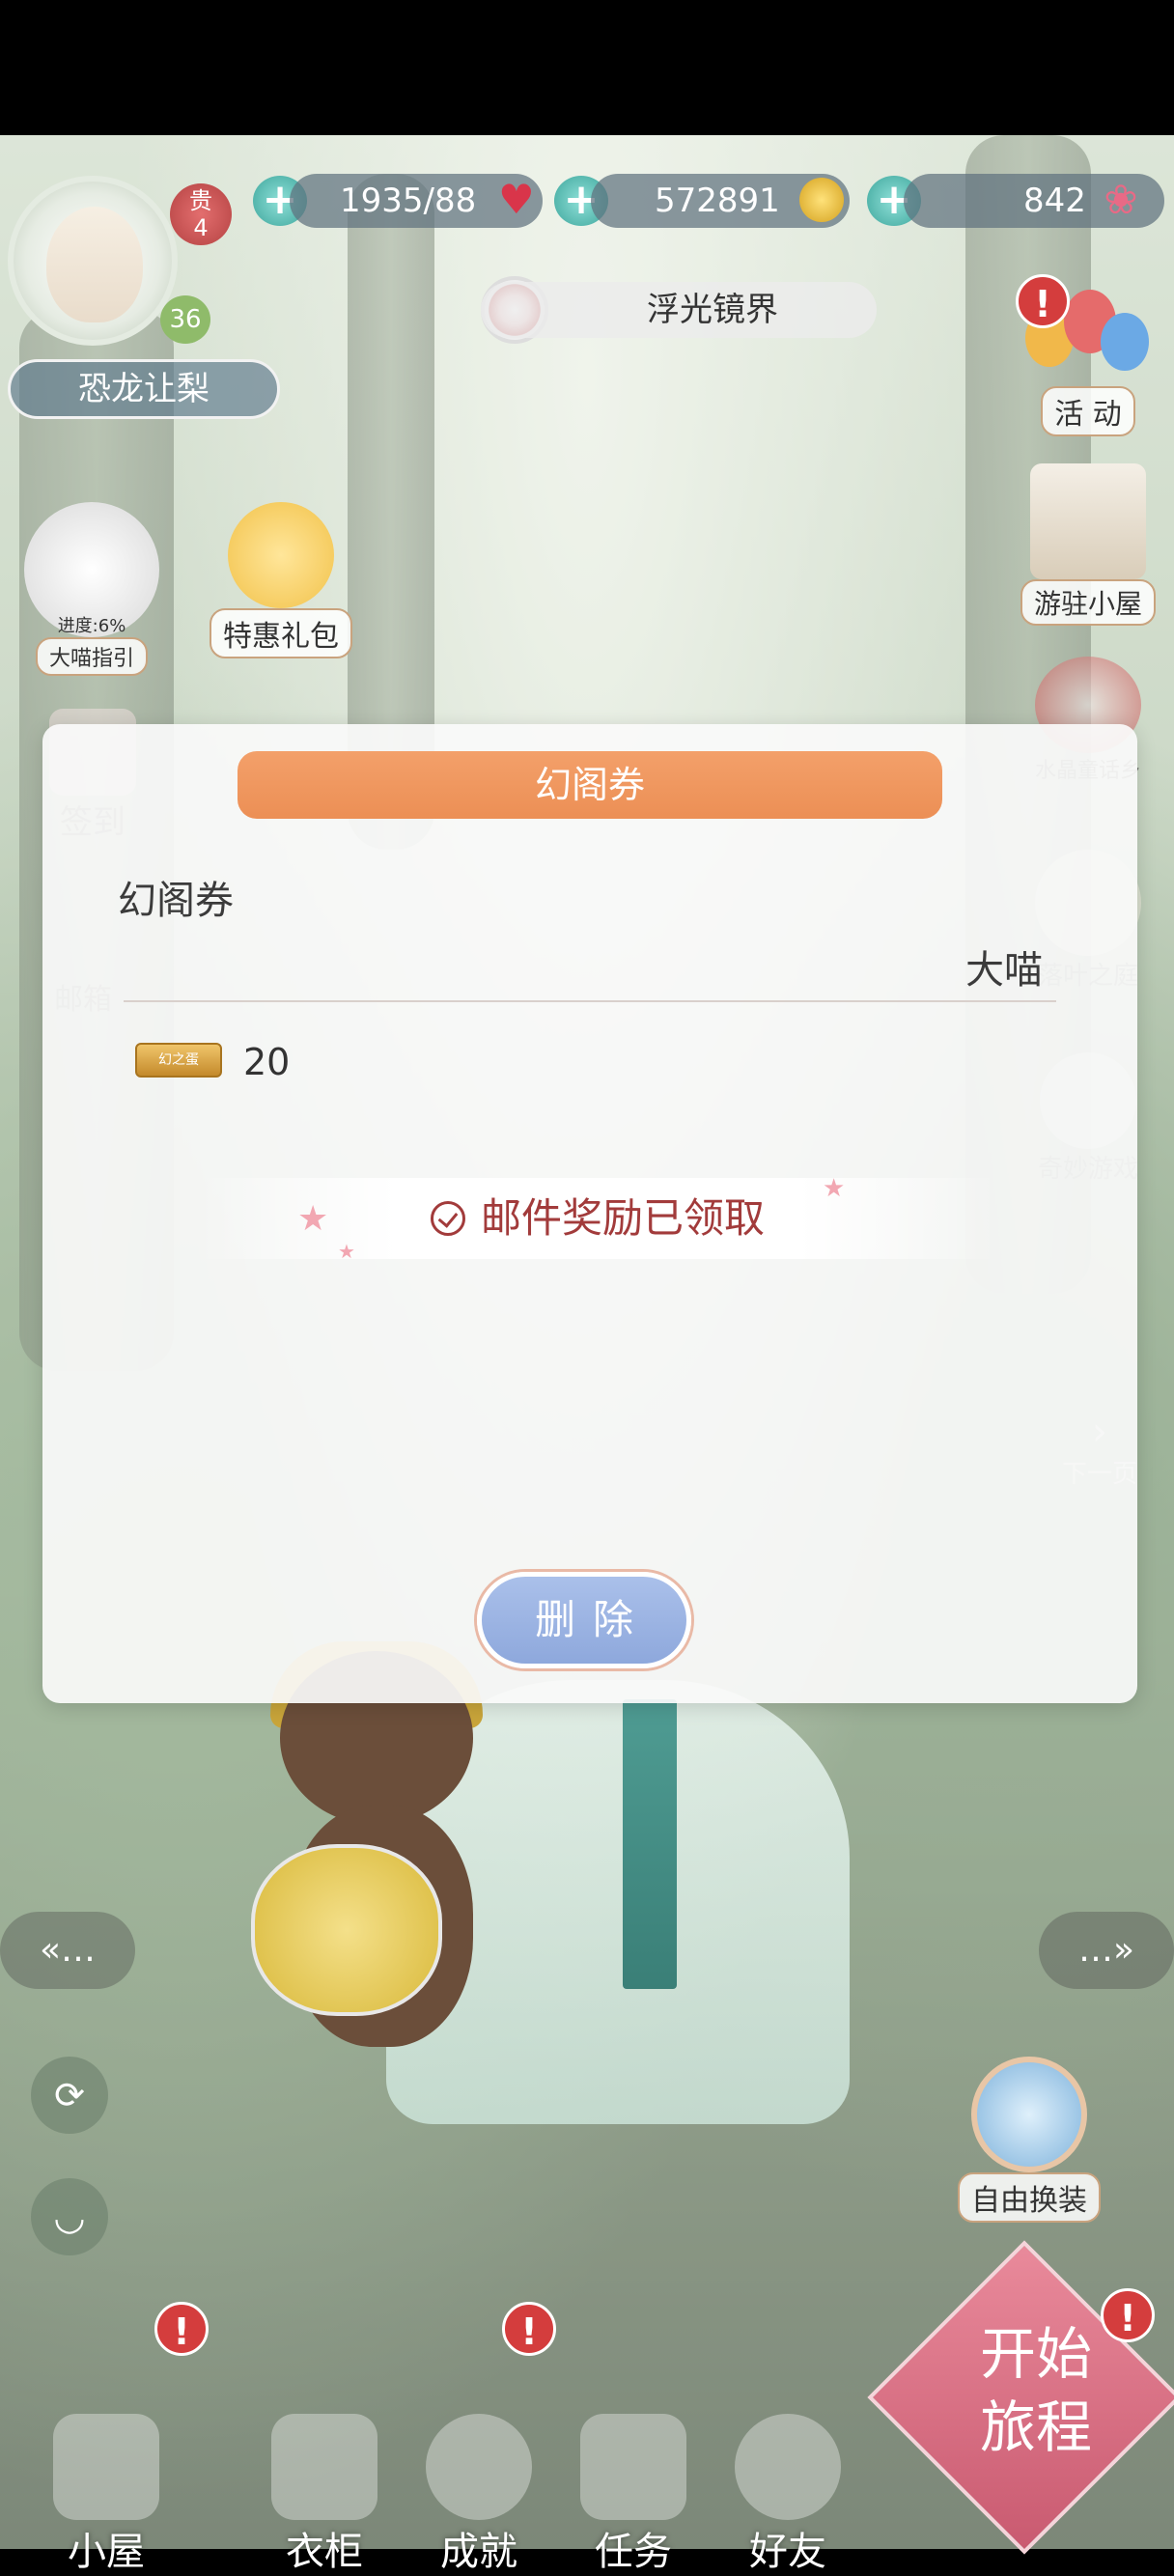  Describe the element at coordinates (91, 589) in the screenshot. I see `guide-button: 进度:6% 大喵指引` at that location.